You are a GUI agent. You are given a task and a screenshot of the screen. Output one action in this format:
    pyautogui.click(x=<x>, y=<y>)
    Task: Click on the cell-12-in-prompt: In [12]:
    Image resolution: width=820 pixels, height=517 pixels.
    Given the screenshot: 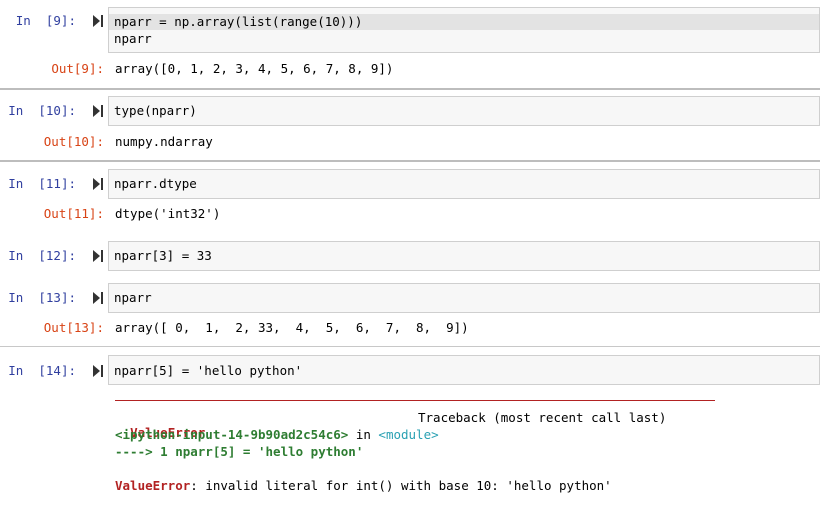 What is the action you would take?
    pyautogui.click(x=42, y=255)
    